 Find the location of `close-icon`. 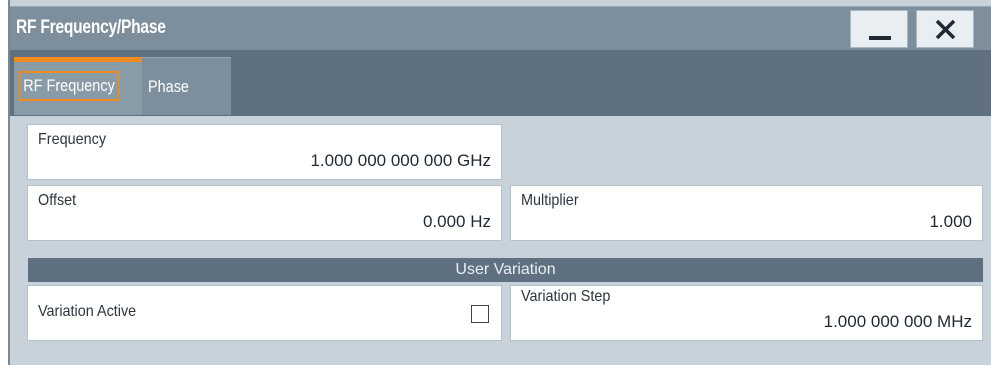

close-icon is located at coordinates (945, 29).